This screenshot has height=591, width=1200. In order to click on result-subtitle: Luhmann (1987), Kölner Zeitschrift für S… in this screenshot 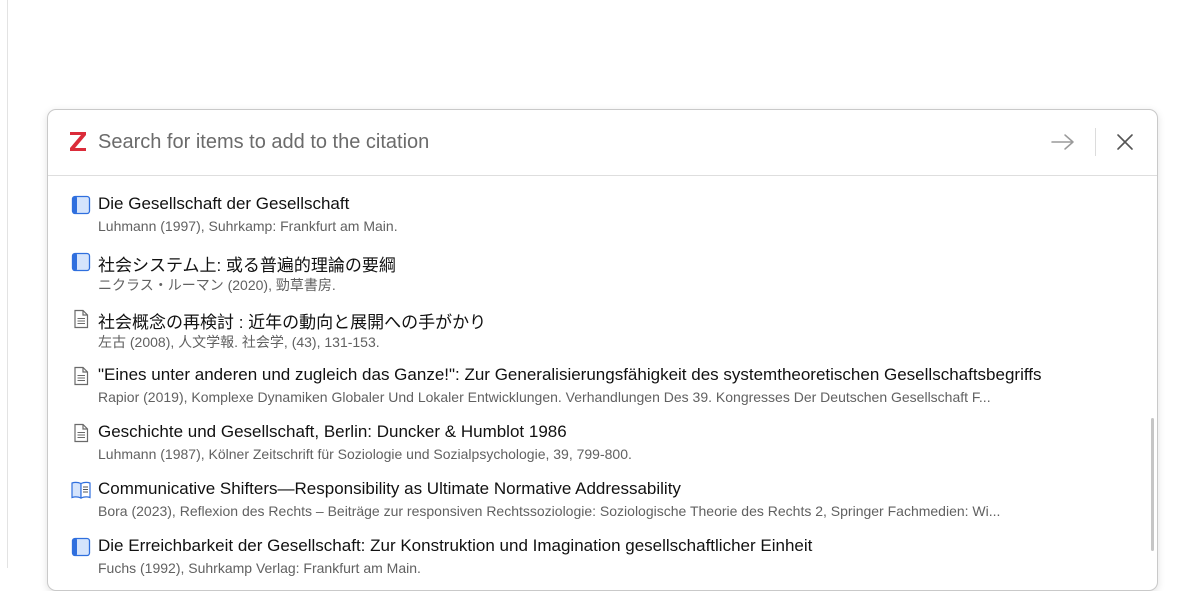, I will do `click(365, 454)`.